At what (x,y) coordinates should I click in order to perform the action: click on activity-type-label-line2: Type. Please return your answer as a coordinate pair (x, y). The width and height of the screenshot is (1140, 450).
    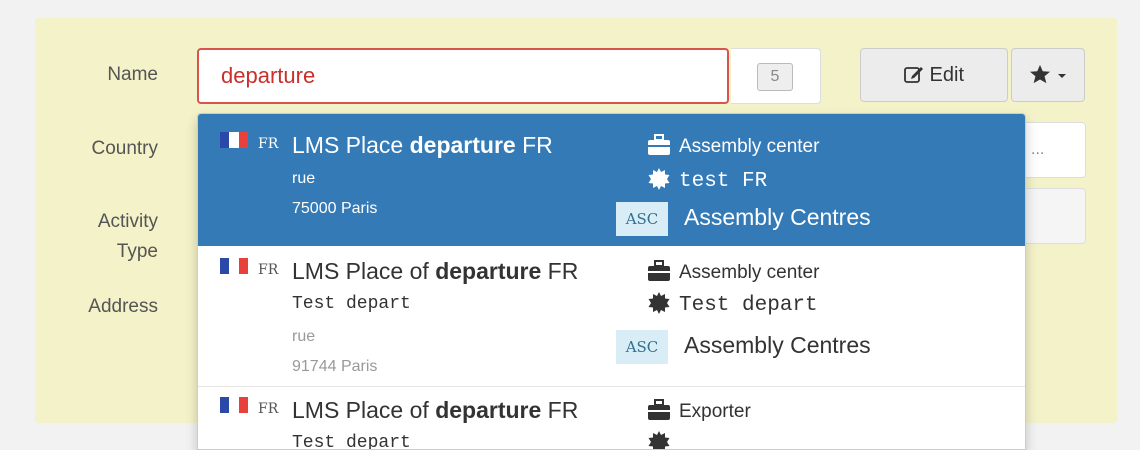
    Looking at the image, I should click on (137, 251).